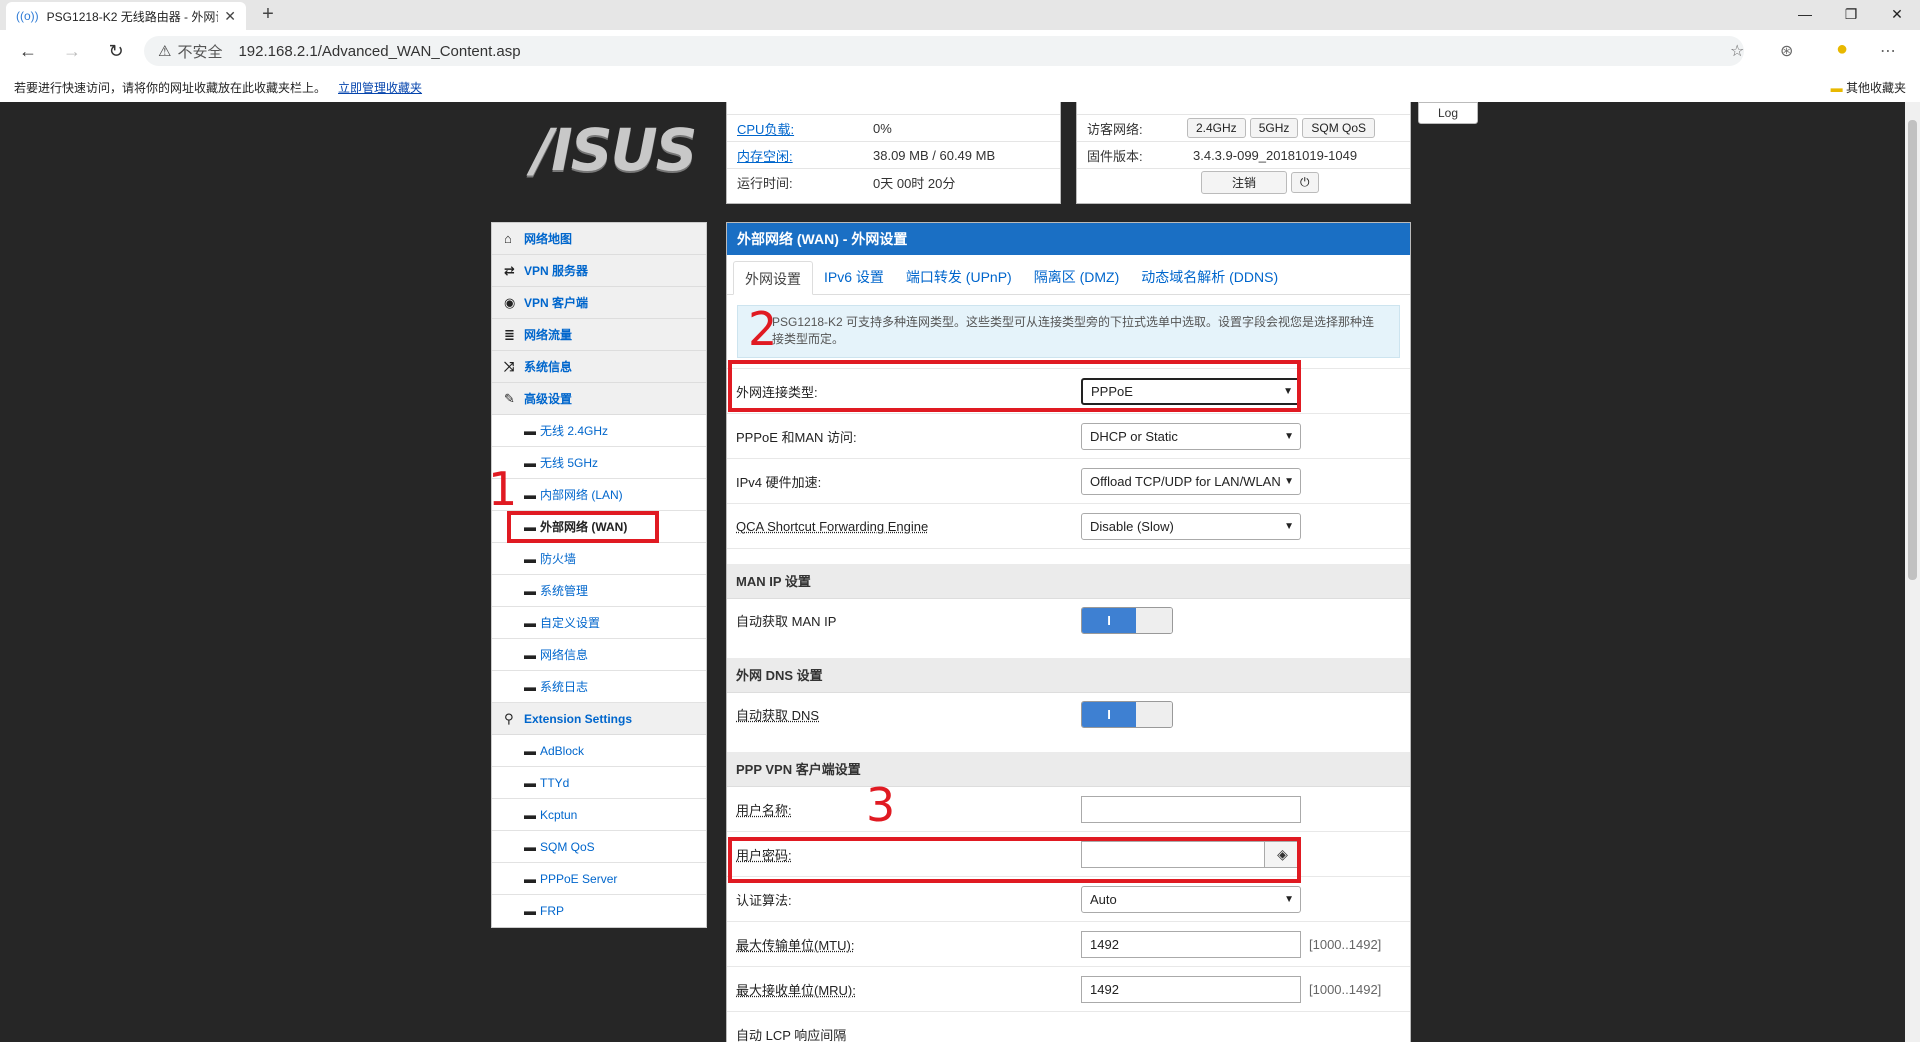  What do you see at coordinates (599, 783) in the screenshot?
I see `sidebar-item-ttyd: ▬ TTYd` at bounding box center [599, 783].